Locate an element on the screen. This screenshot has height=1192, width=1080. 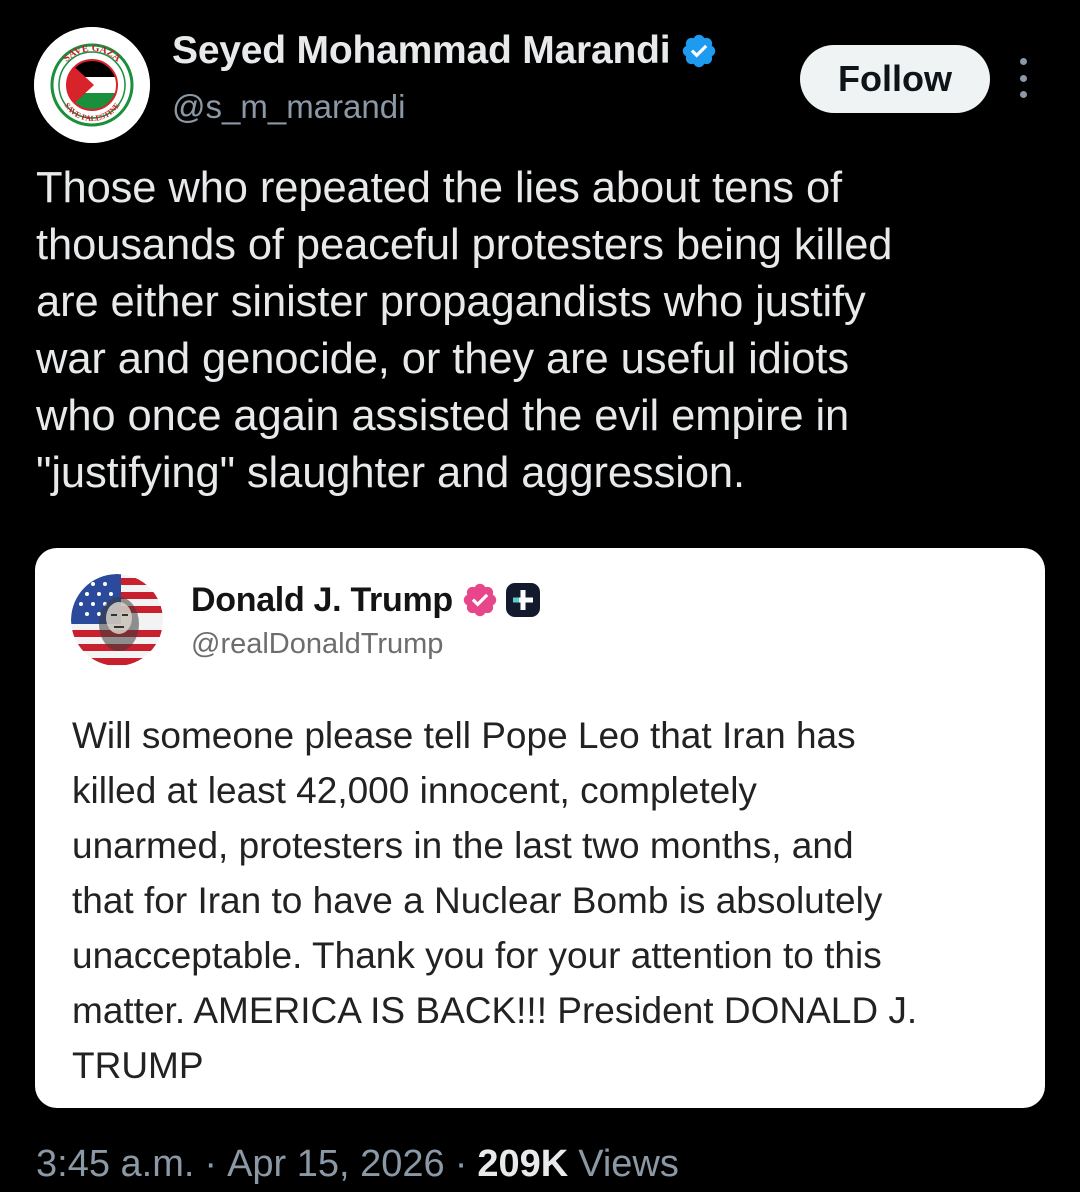
verified-badge-icon is located at coordinates (699, 51).